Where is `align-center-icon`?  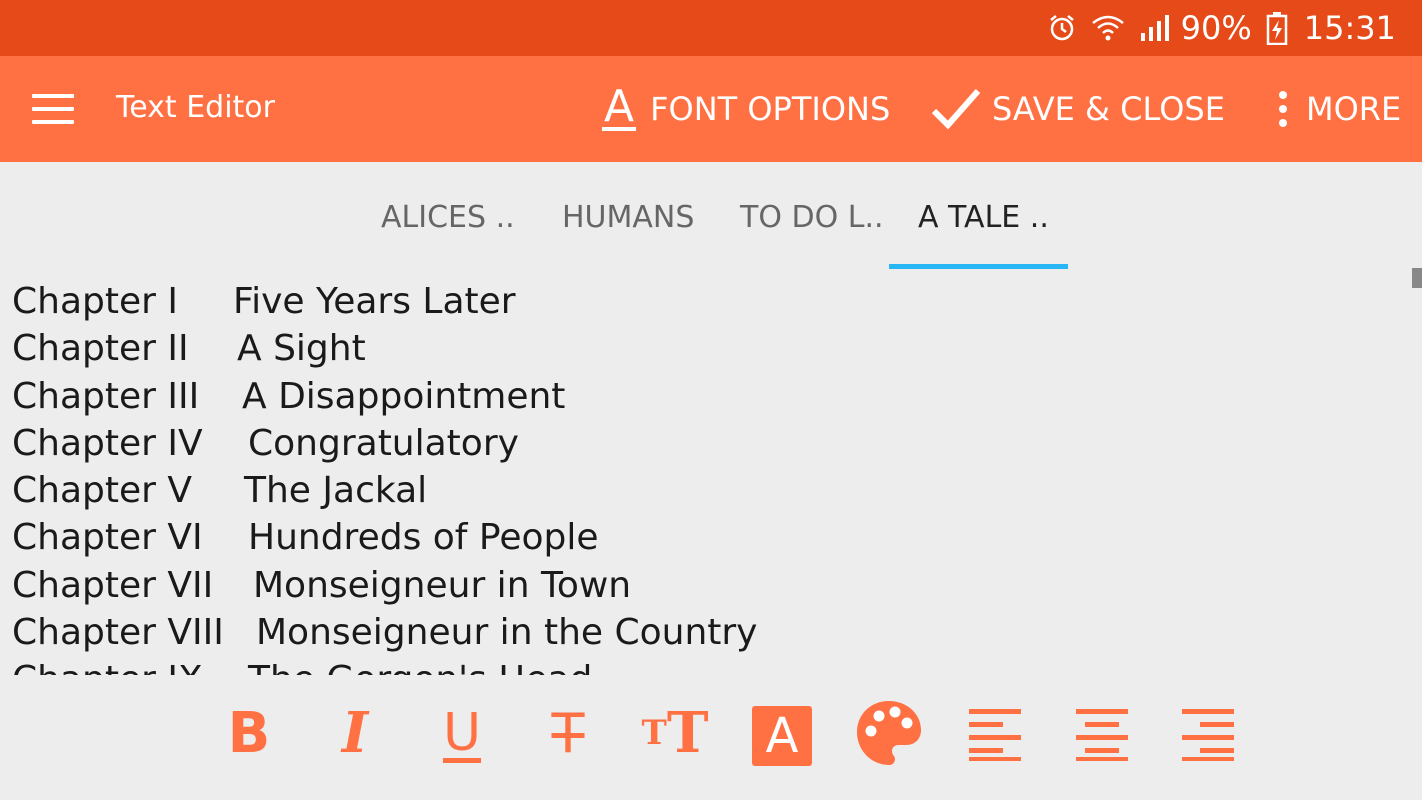
align-center-icon is located at coordinates (1102, 733).